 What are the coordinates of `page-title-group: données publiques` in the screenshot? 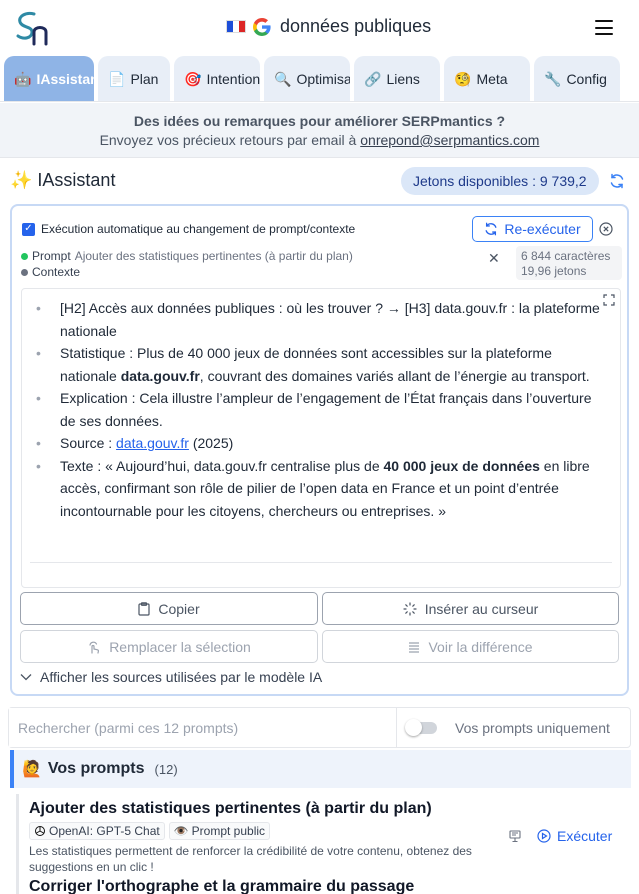 It's located at (328, 26).